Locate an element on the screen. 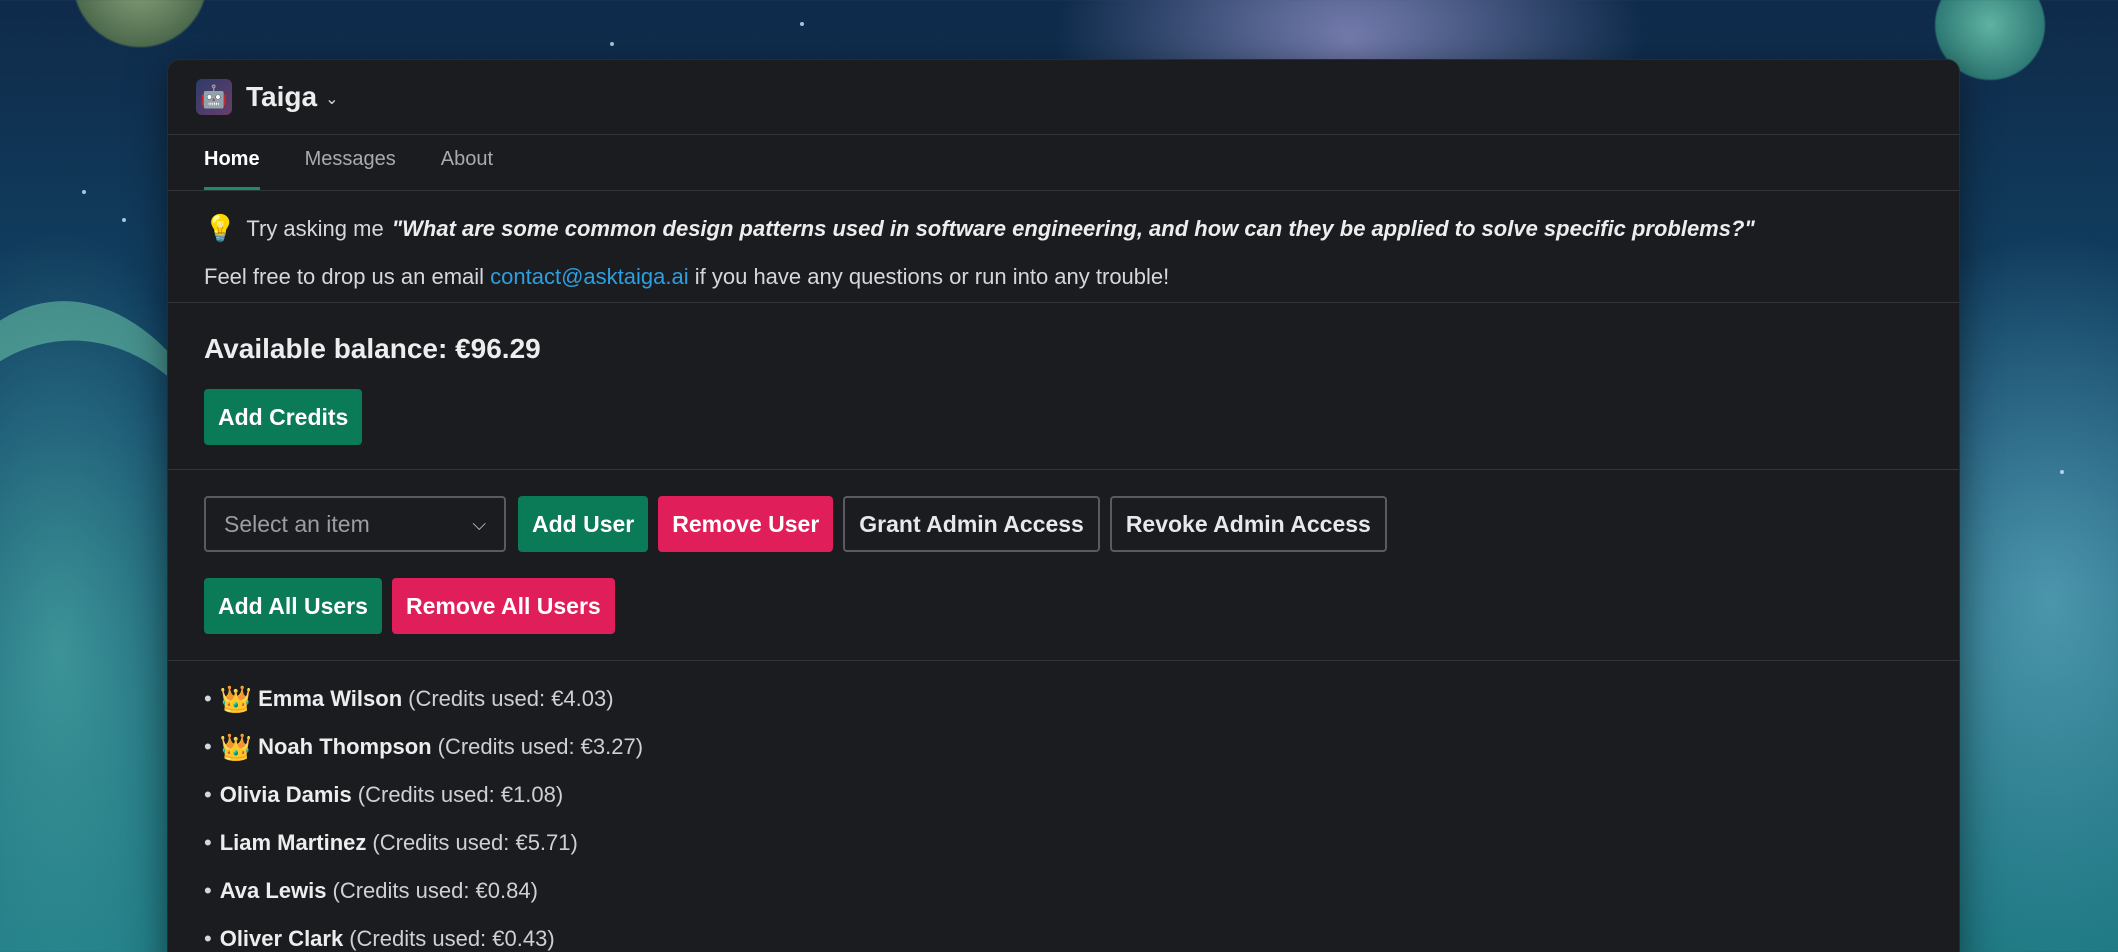 The image size is (2118, 952). chevron-down-icon: ⌄ is located at coordinates (331, 99).